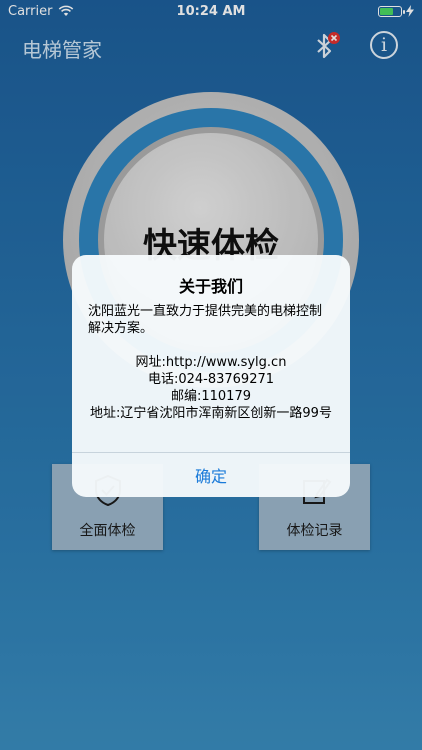 The image size is (422, 750). I want to click on dialog-spacer, so click(211, 345).